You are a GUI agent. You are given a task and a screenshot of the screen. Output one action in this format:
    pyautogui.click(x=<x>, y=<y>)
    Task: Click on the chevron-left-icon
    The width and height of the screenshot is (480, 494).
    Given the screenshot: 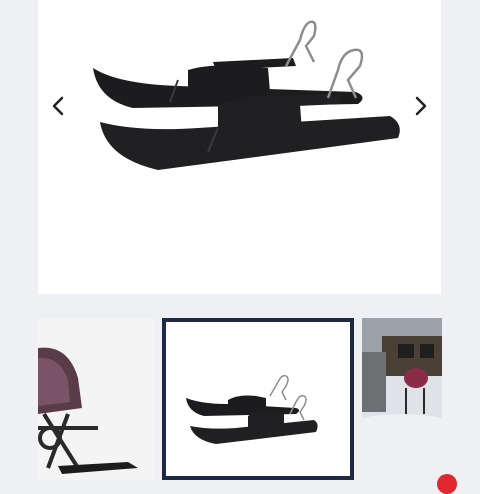 What is the action you would take?
    pyautogui.click(x=58, y=106)
    